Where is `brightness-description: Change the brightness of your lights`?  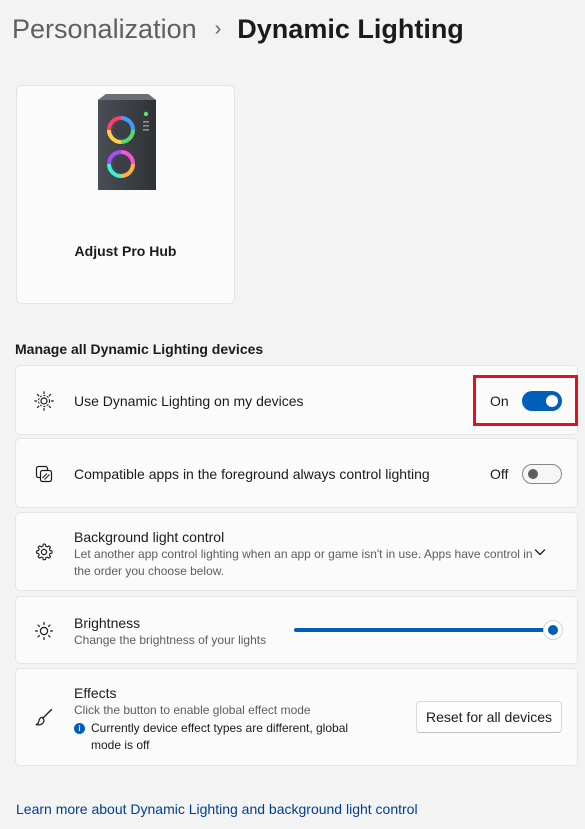
brightness-description: Change the brightness of your lights is located at coordinates (170, 640).